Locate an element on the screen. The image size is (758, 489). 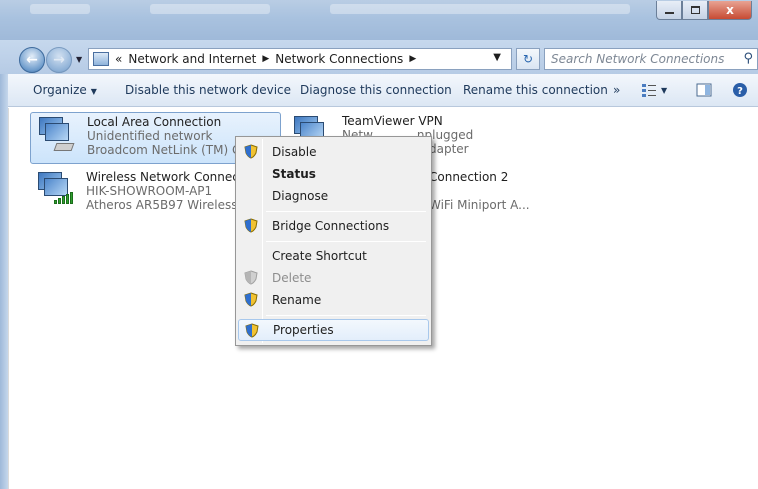
help-icon: ? is located at coordinates (740, 90).